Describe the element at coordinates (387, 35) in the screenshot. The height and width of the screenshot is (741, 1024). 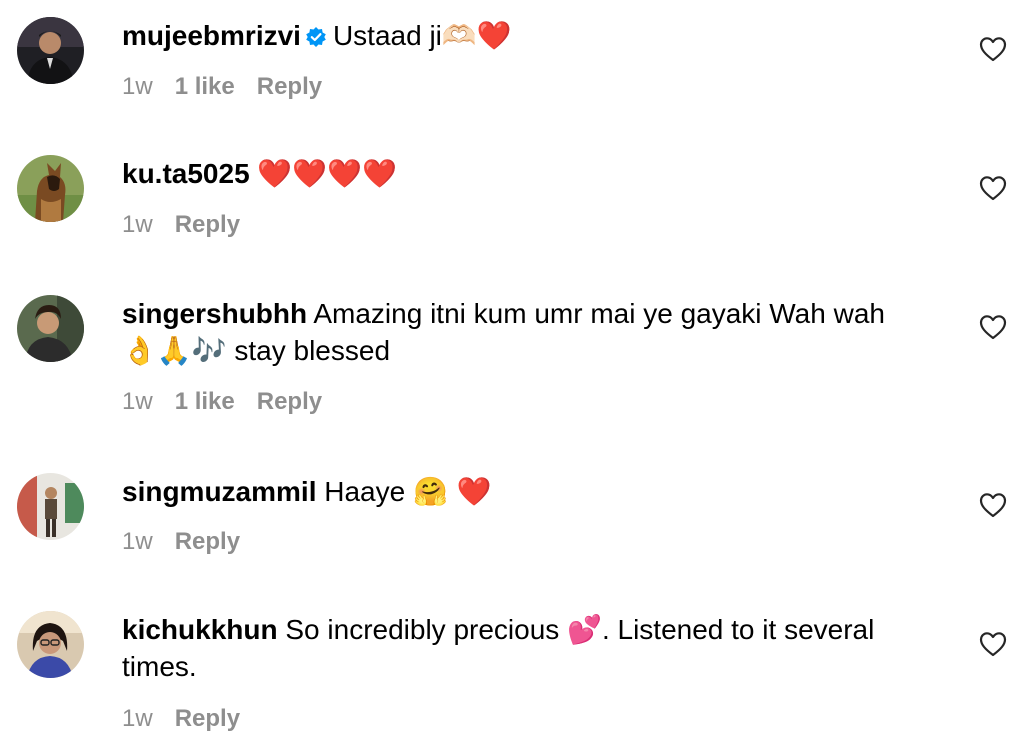
I see `comment-text: Ustaad ji` at that location.